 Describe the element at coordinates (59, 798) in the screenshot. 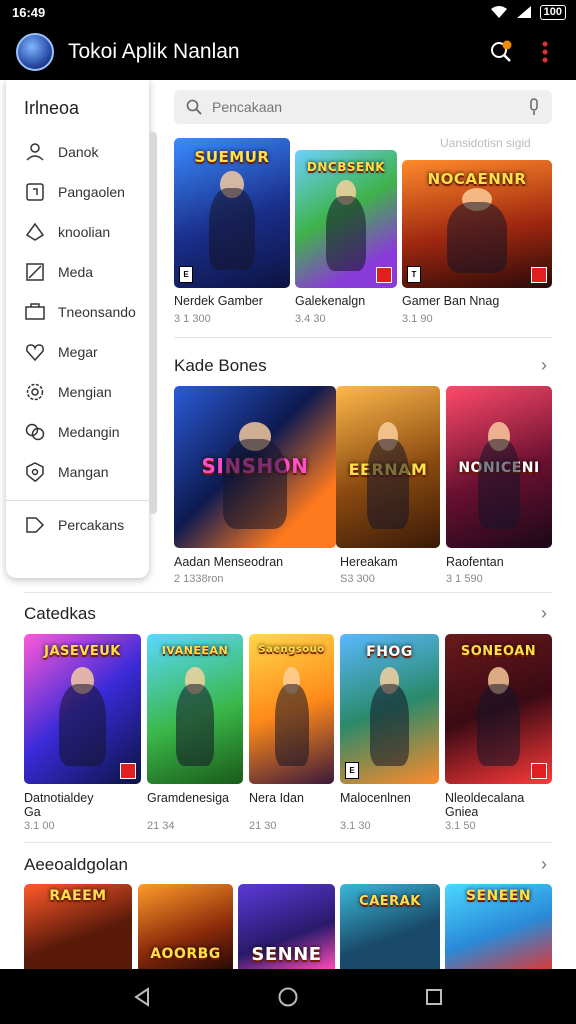

I see `app-name: Datnotialdey` at that location.